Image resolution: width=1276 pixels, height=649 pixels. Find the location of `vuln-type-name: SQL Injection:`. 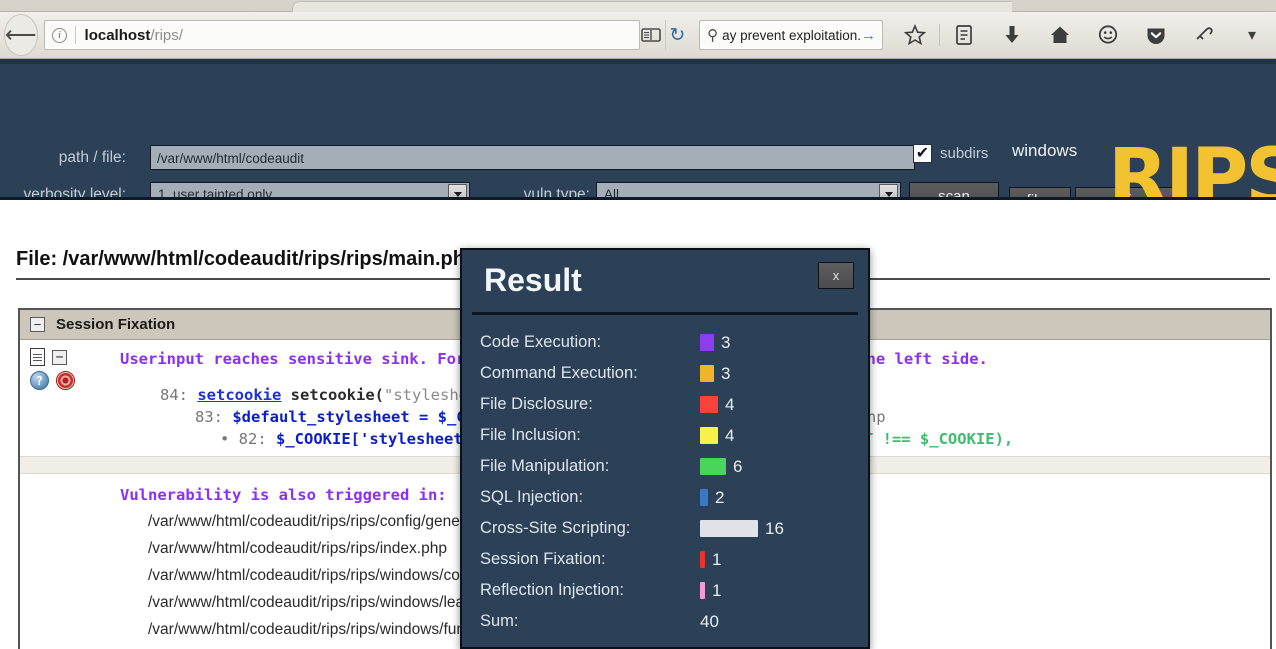

vuln-type-name: SQL Injection: is located at coordinates (532, 497).